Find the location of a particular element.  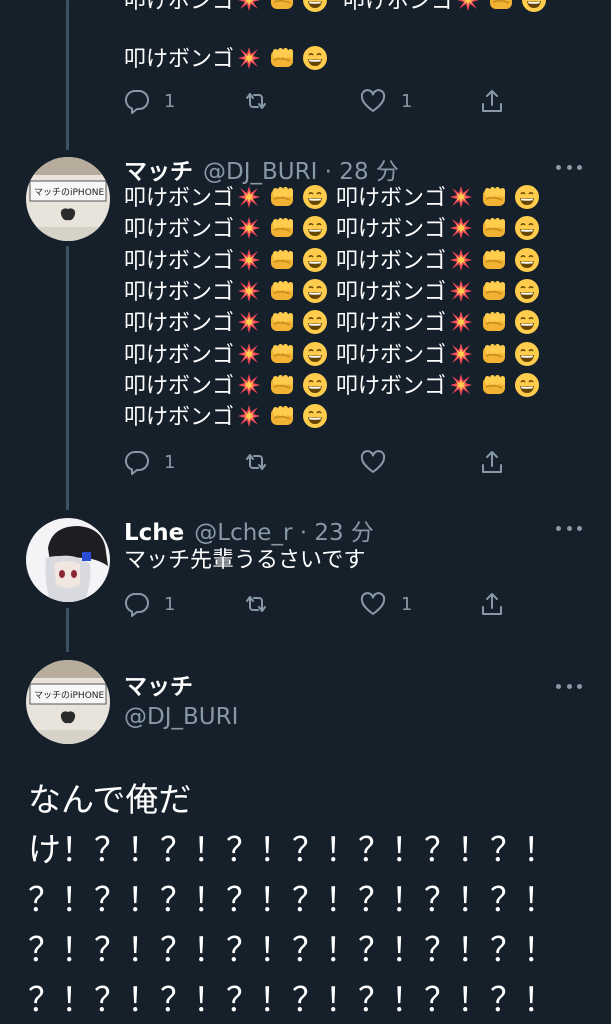

thread-line-bottom is located at coordinates (67, 630).